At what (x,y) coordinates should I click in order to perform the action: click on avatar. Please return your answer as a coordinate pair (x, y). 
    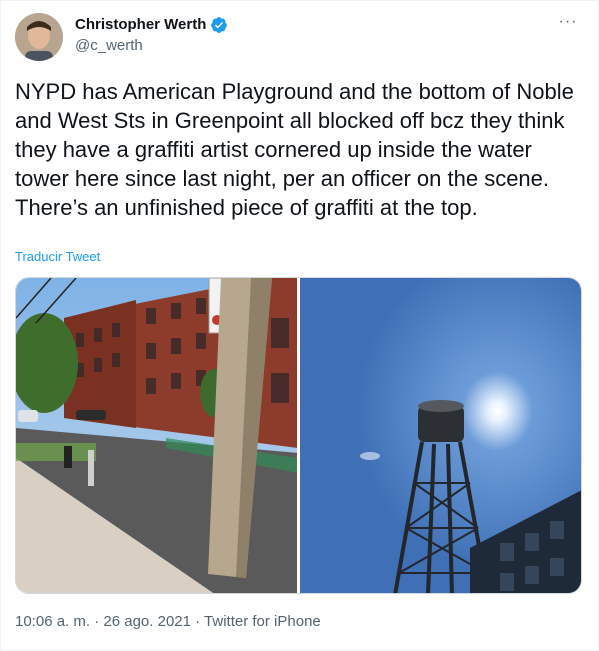
    Looking at the image, I should click on (39, 37).